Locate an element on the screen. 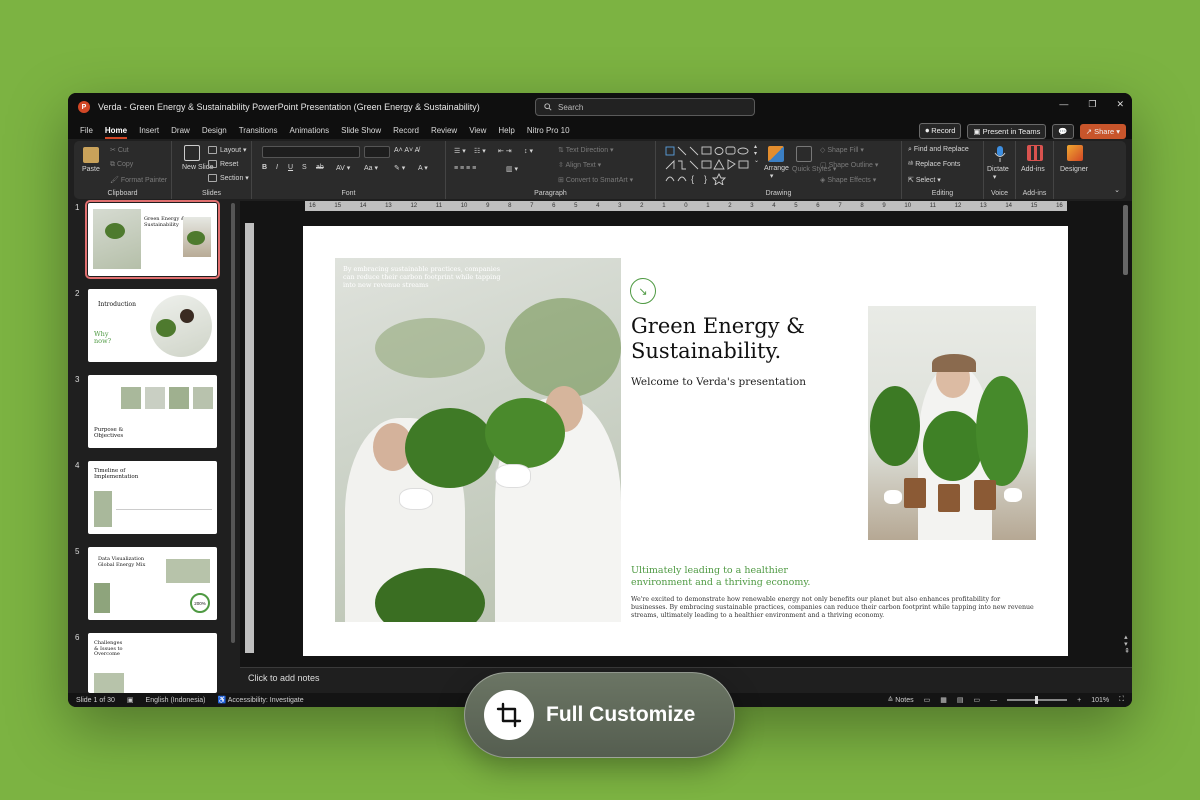 The height and width of the screenshot is (800, 1200). editor-scrollbar is located at coordinates (1125, 240).